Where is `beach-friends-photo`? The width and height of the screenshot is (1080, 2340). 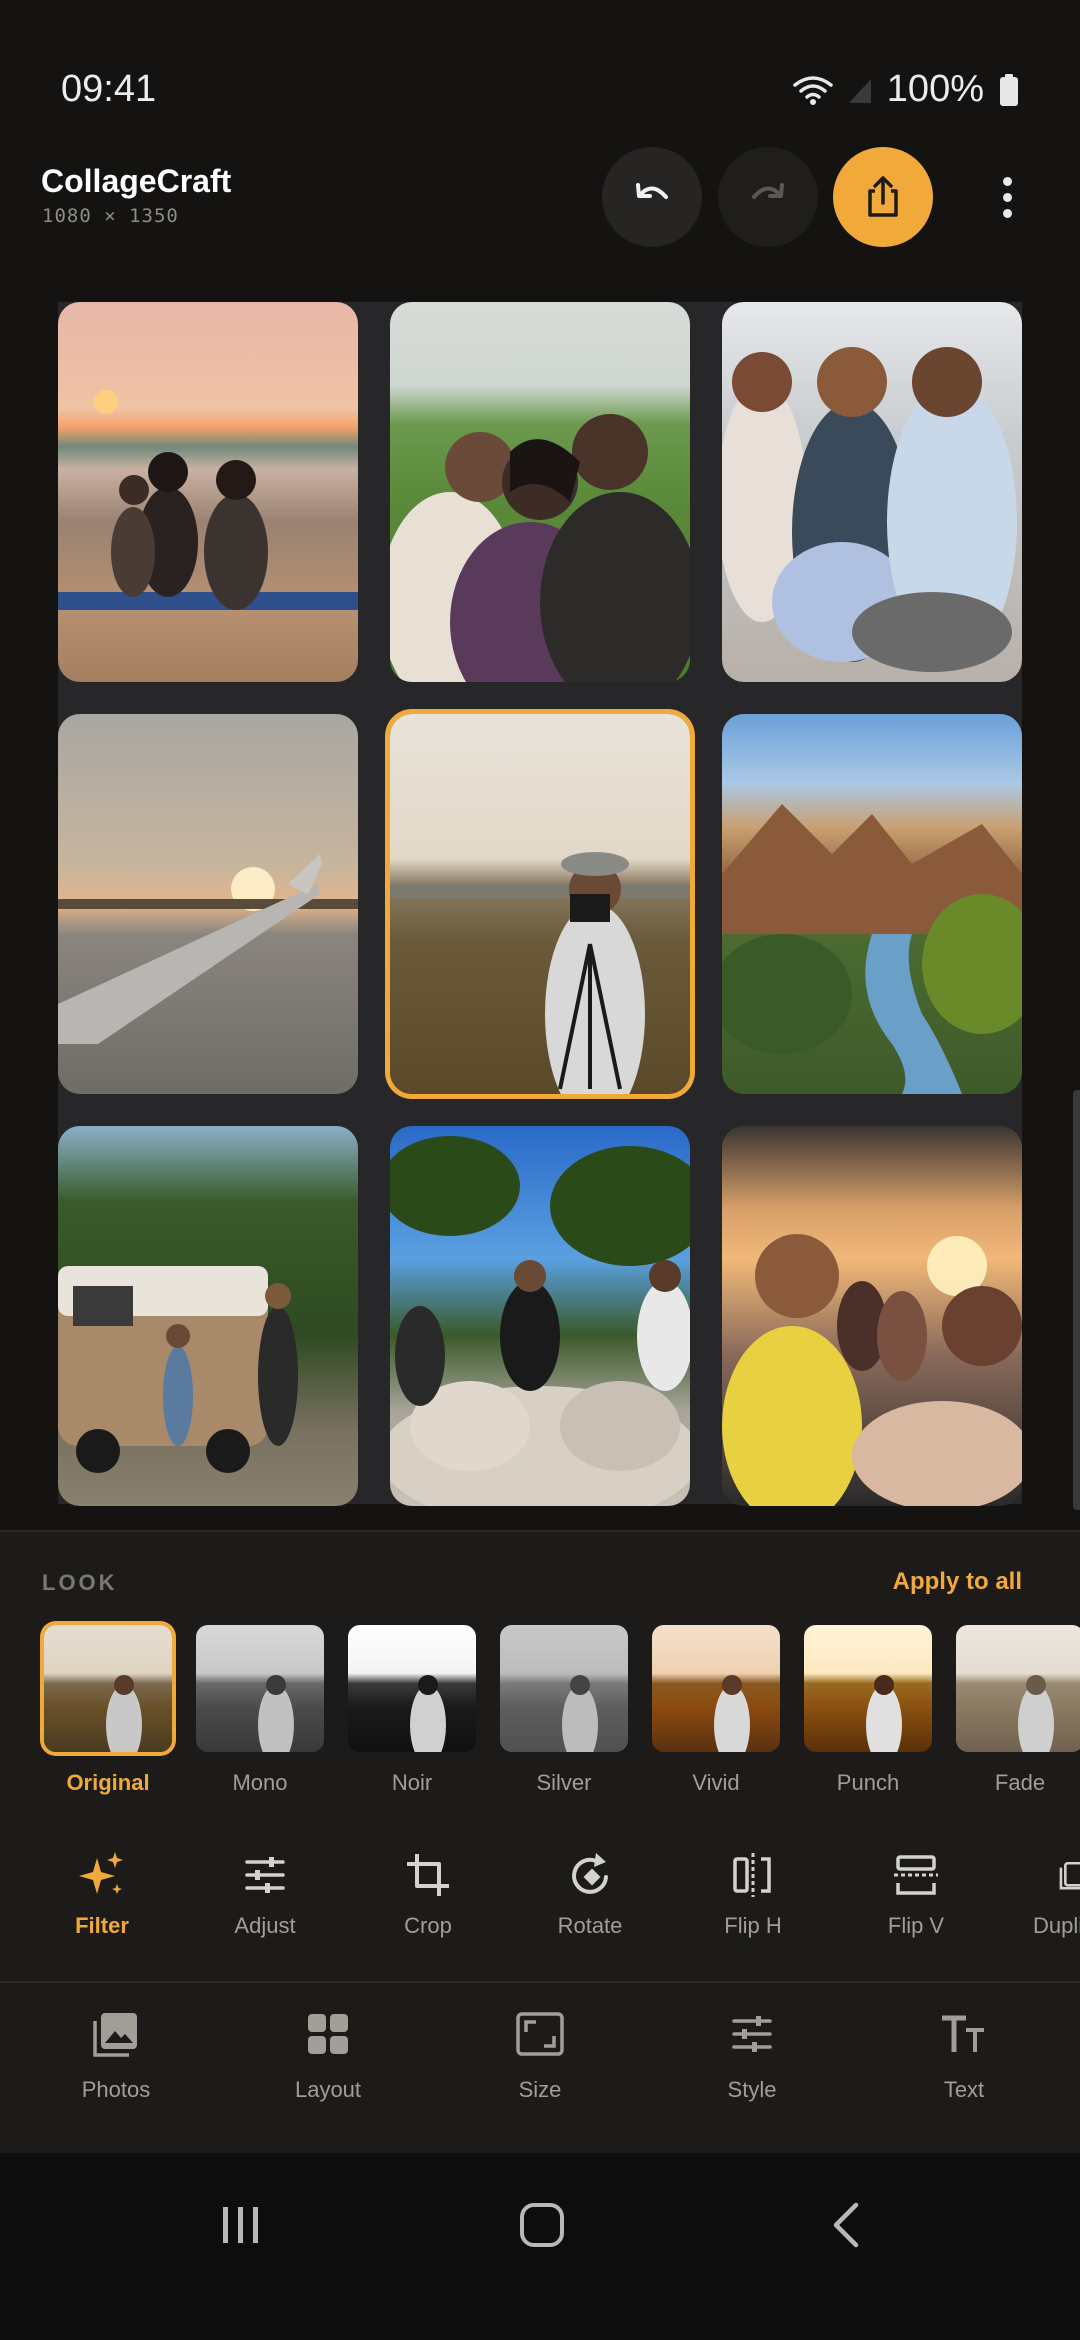
beach-friends-photo is located at coordinates (208, 500).